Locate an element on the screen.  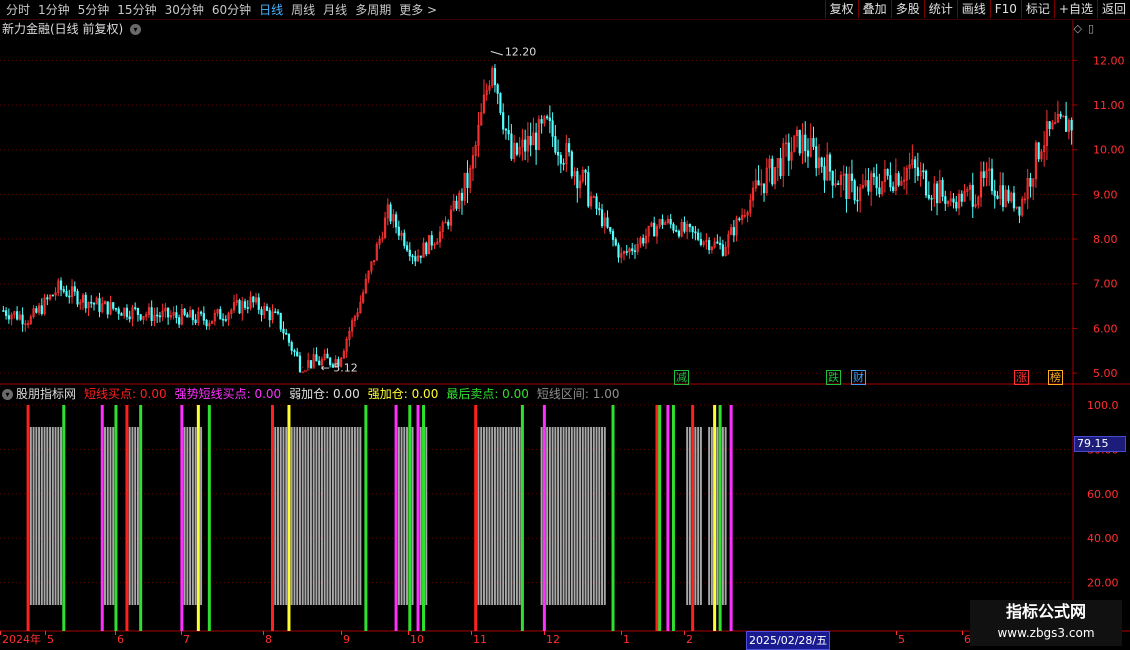
event-tag-drop: 跌 is located at coordinates (833, 377).